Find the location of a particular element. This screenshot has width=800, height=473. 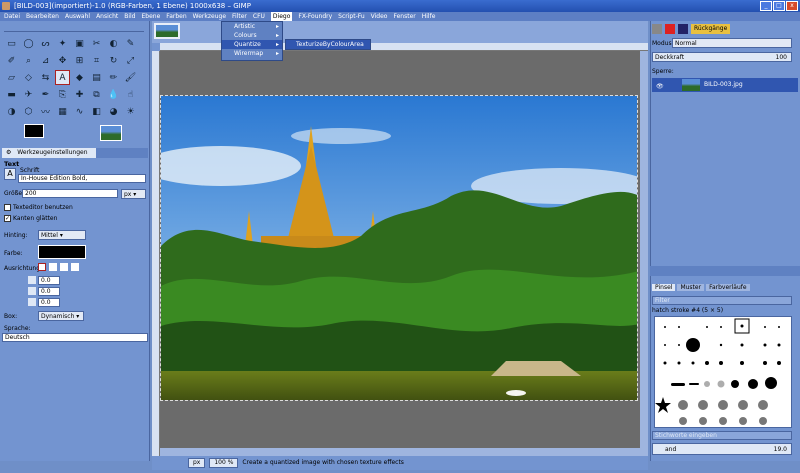

pencil-icon: ✏ is located at coordinates (113, 77).